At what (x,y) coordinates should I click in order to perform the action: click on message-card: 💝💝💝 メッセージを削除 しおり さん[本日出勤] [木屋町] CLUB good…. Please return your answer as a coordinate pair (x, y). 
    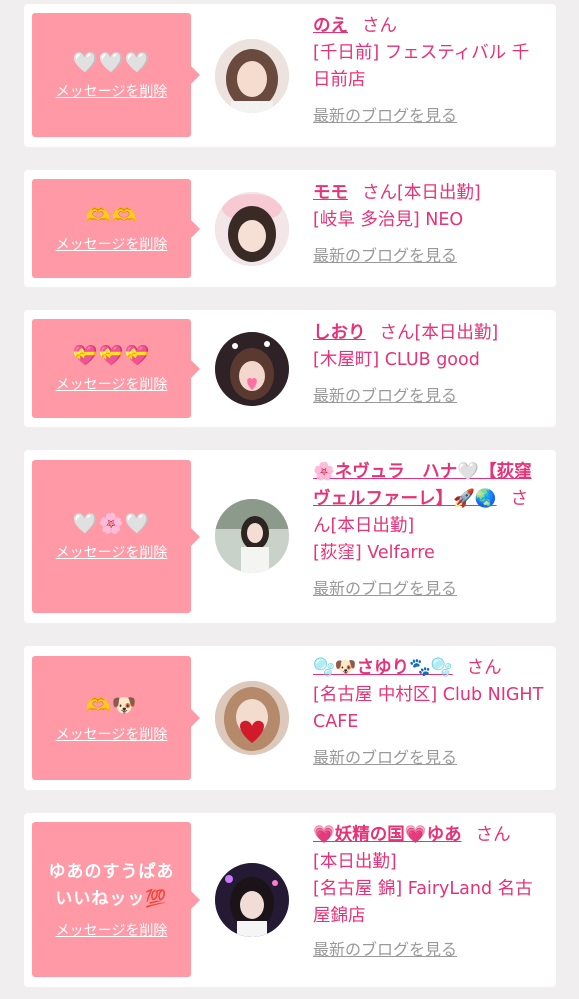
    Looking at the image, I should click on (290, 368).